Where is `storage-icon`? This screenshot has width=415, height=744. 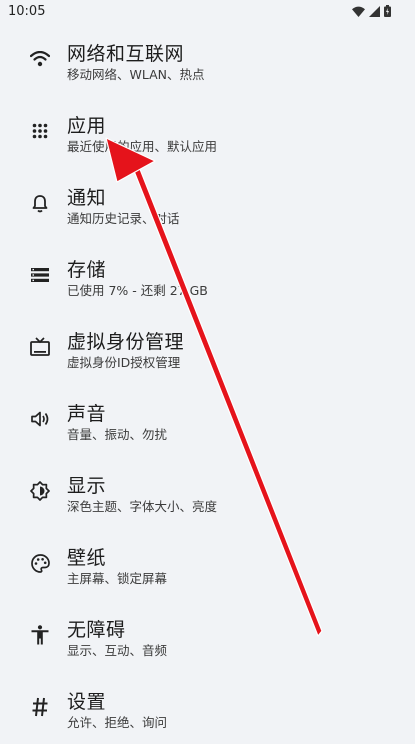
storage-icon is located at coordinates (40, 275).